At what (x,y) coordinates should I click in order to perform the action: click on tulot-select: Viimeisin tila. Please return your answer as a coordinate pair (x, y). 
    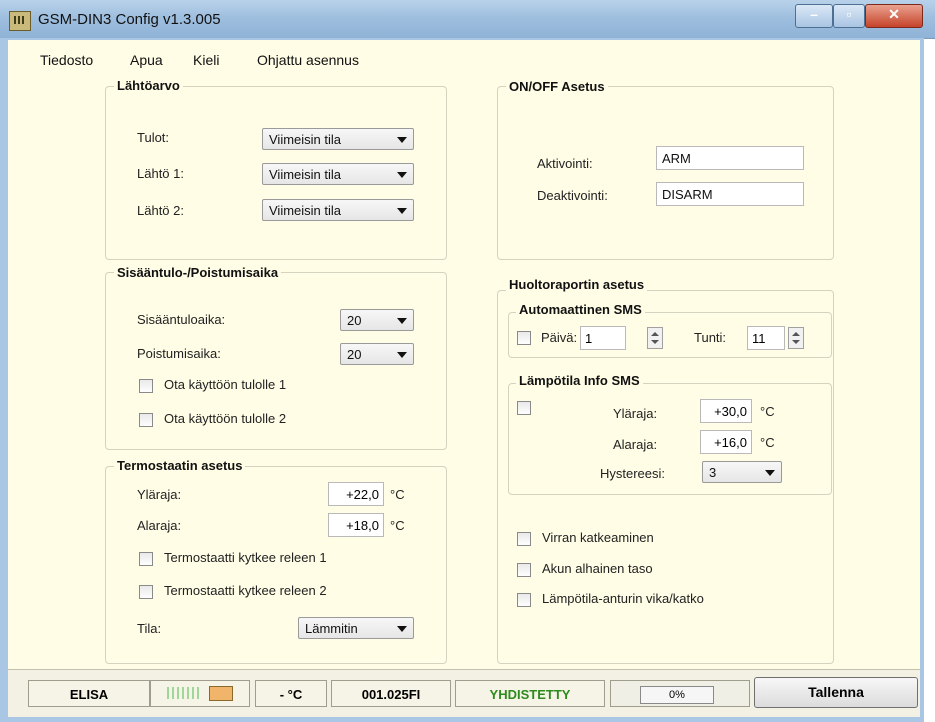
    Looking at the image, I should click on (338, 139).